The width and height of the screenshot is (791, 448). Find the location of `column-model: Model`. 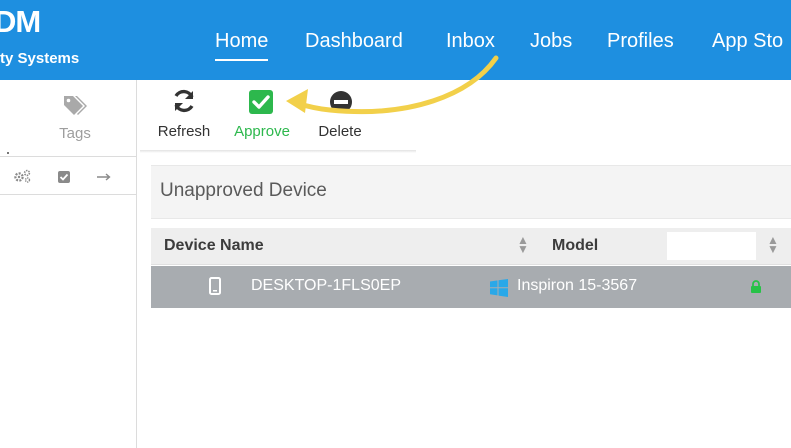

column-model: Model is located at coordinates (575, 246).